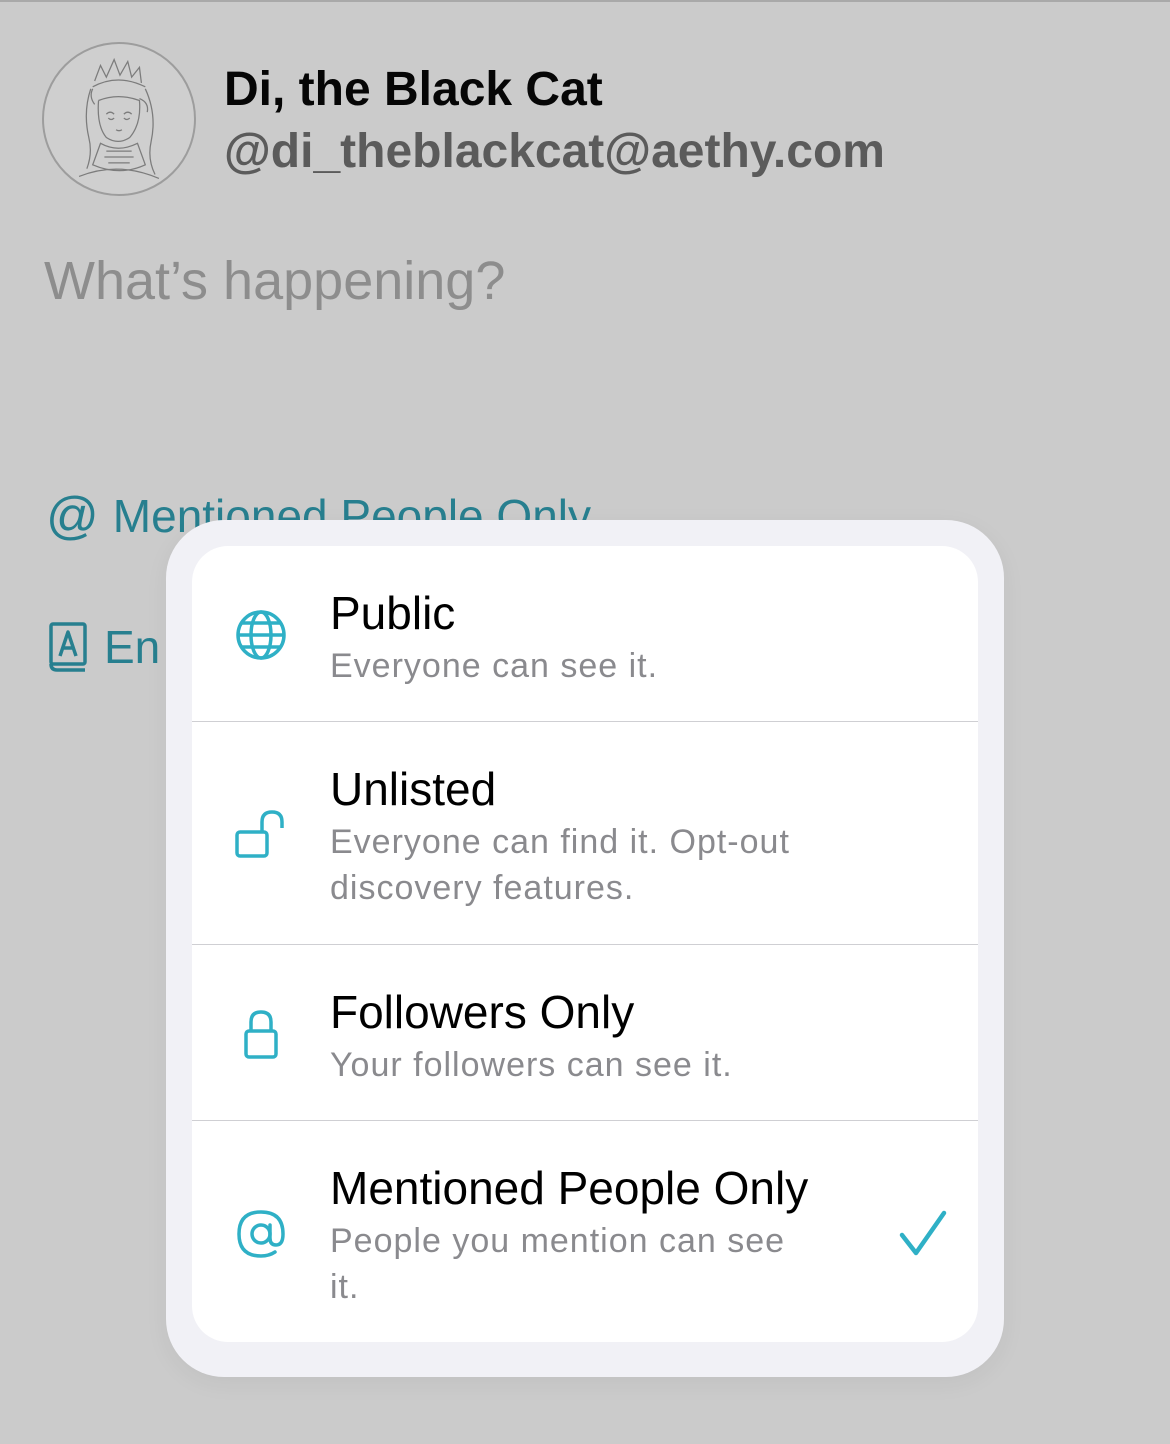  Describe the element at coordinates (413, 789) in the screenshot. I see `menu-item-title: Unlisted` at that location.